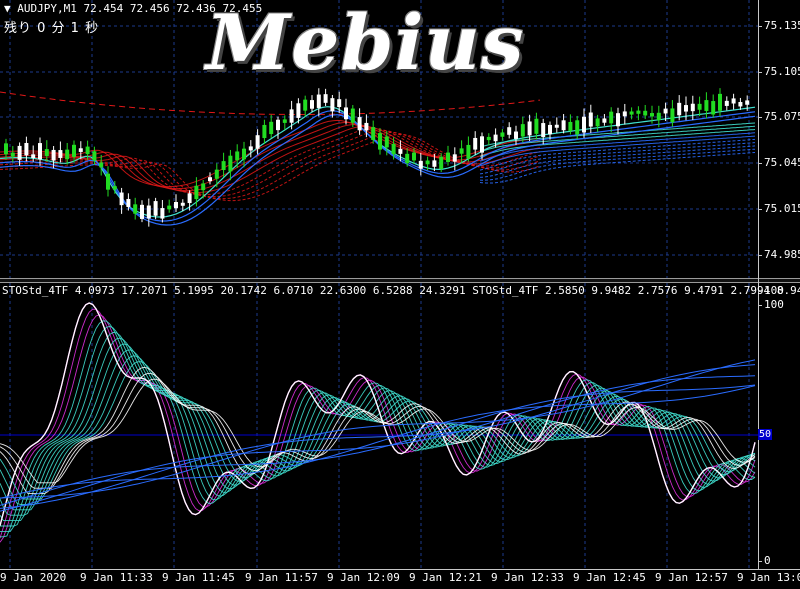 The height and width of the screenshot is (589, 800). Describe the element at coordinates (609, 577) in the screenshot. I see `time-tick-label: 9 Jan 12:45` at that location.